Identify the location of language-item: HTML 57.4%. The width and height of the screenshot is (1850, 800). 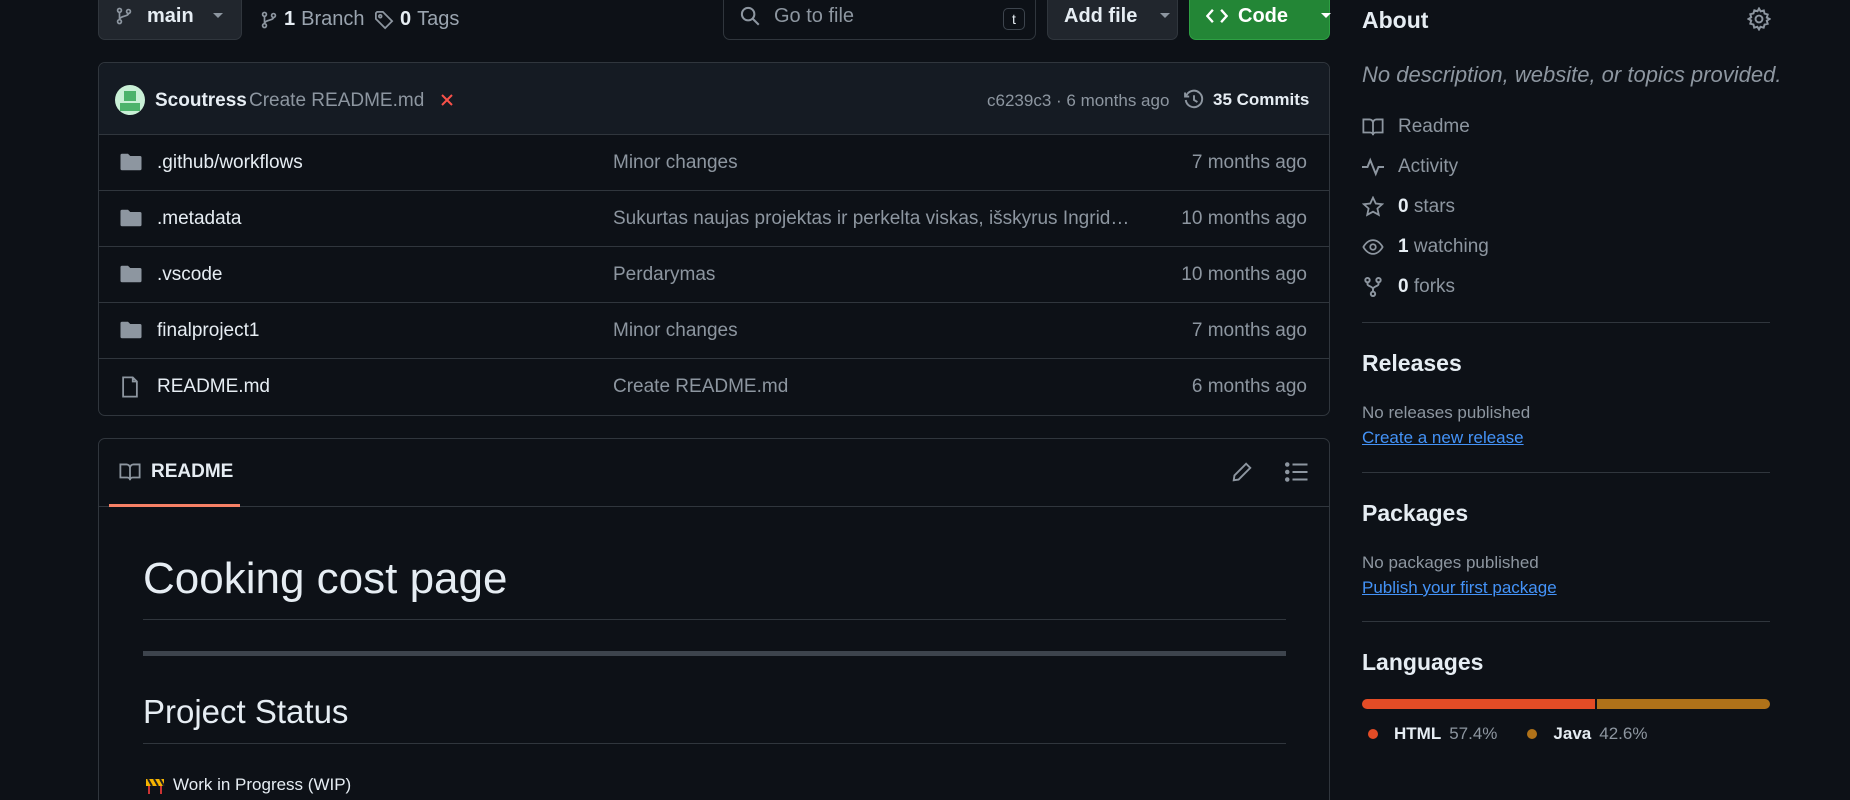
(1432, 734).